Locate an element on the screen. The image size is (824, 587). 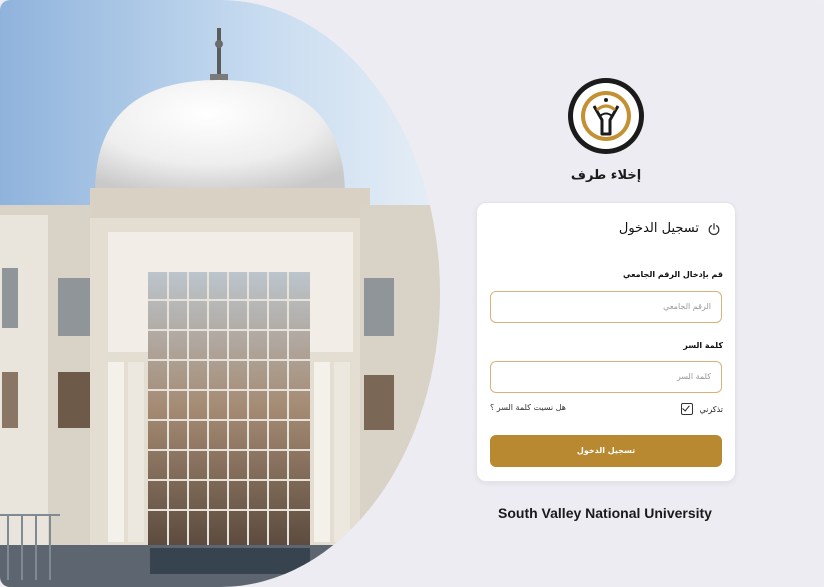
university-name: South Valley National University is located at coordinates (605, 513).